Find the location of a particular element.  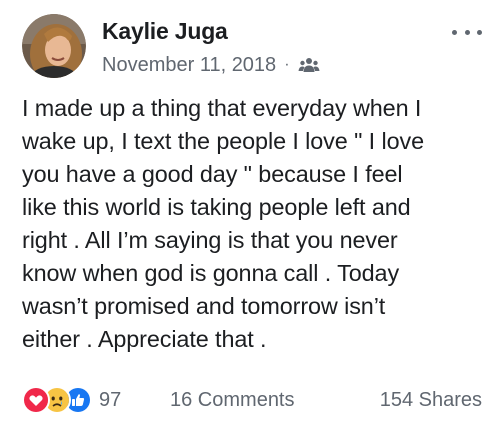

avatar is located at coordinates (54, 46).